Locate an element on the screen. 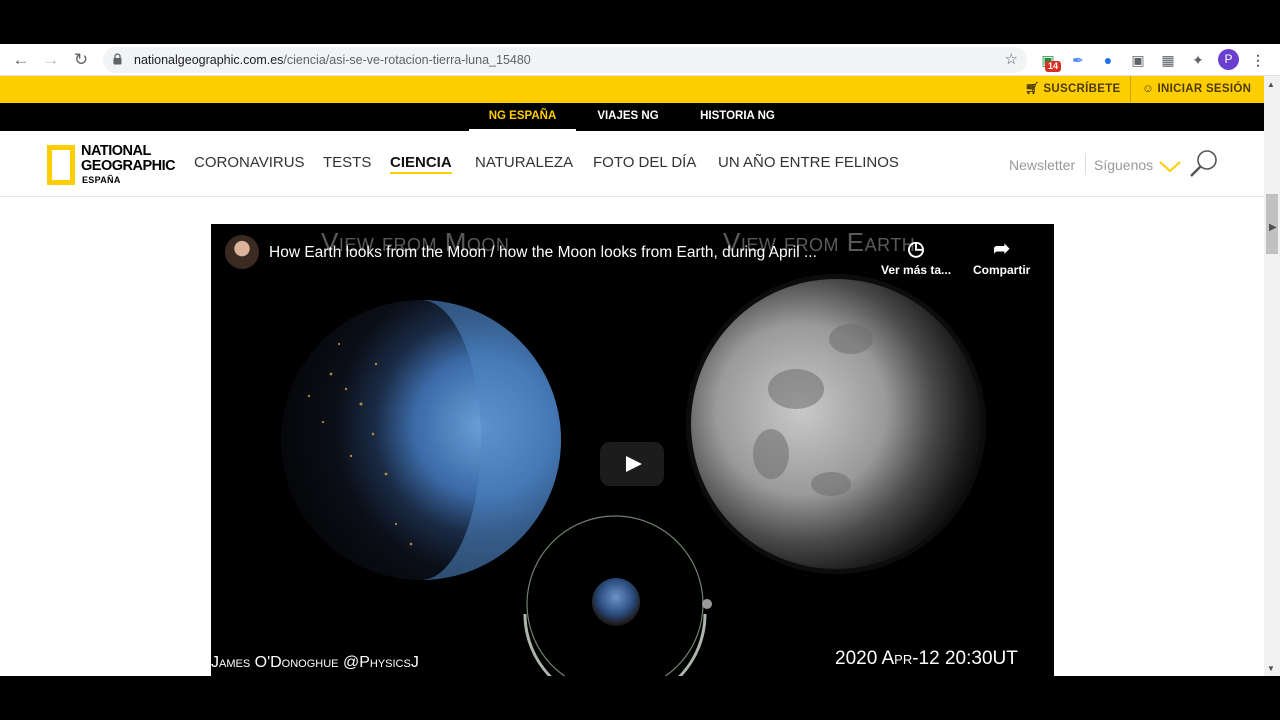 This screenshot has width=1280, height=720. logo-yellow-frame is located at coordinates (61, 165).